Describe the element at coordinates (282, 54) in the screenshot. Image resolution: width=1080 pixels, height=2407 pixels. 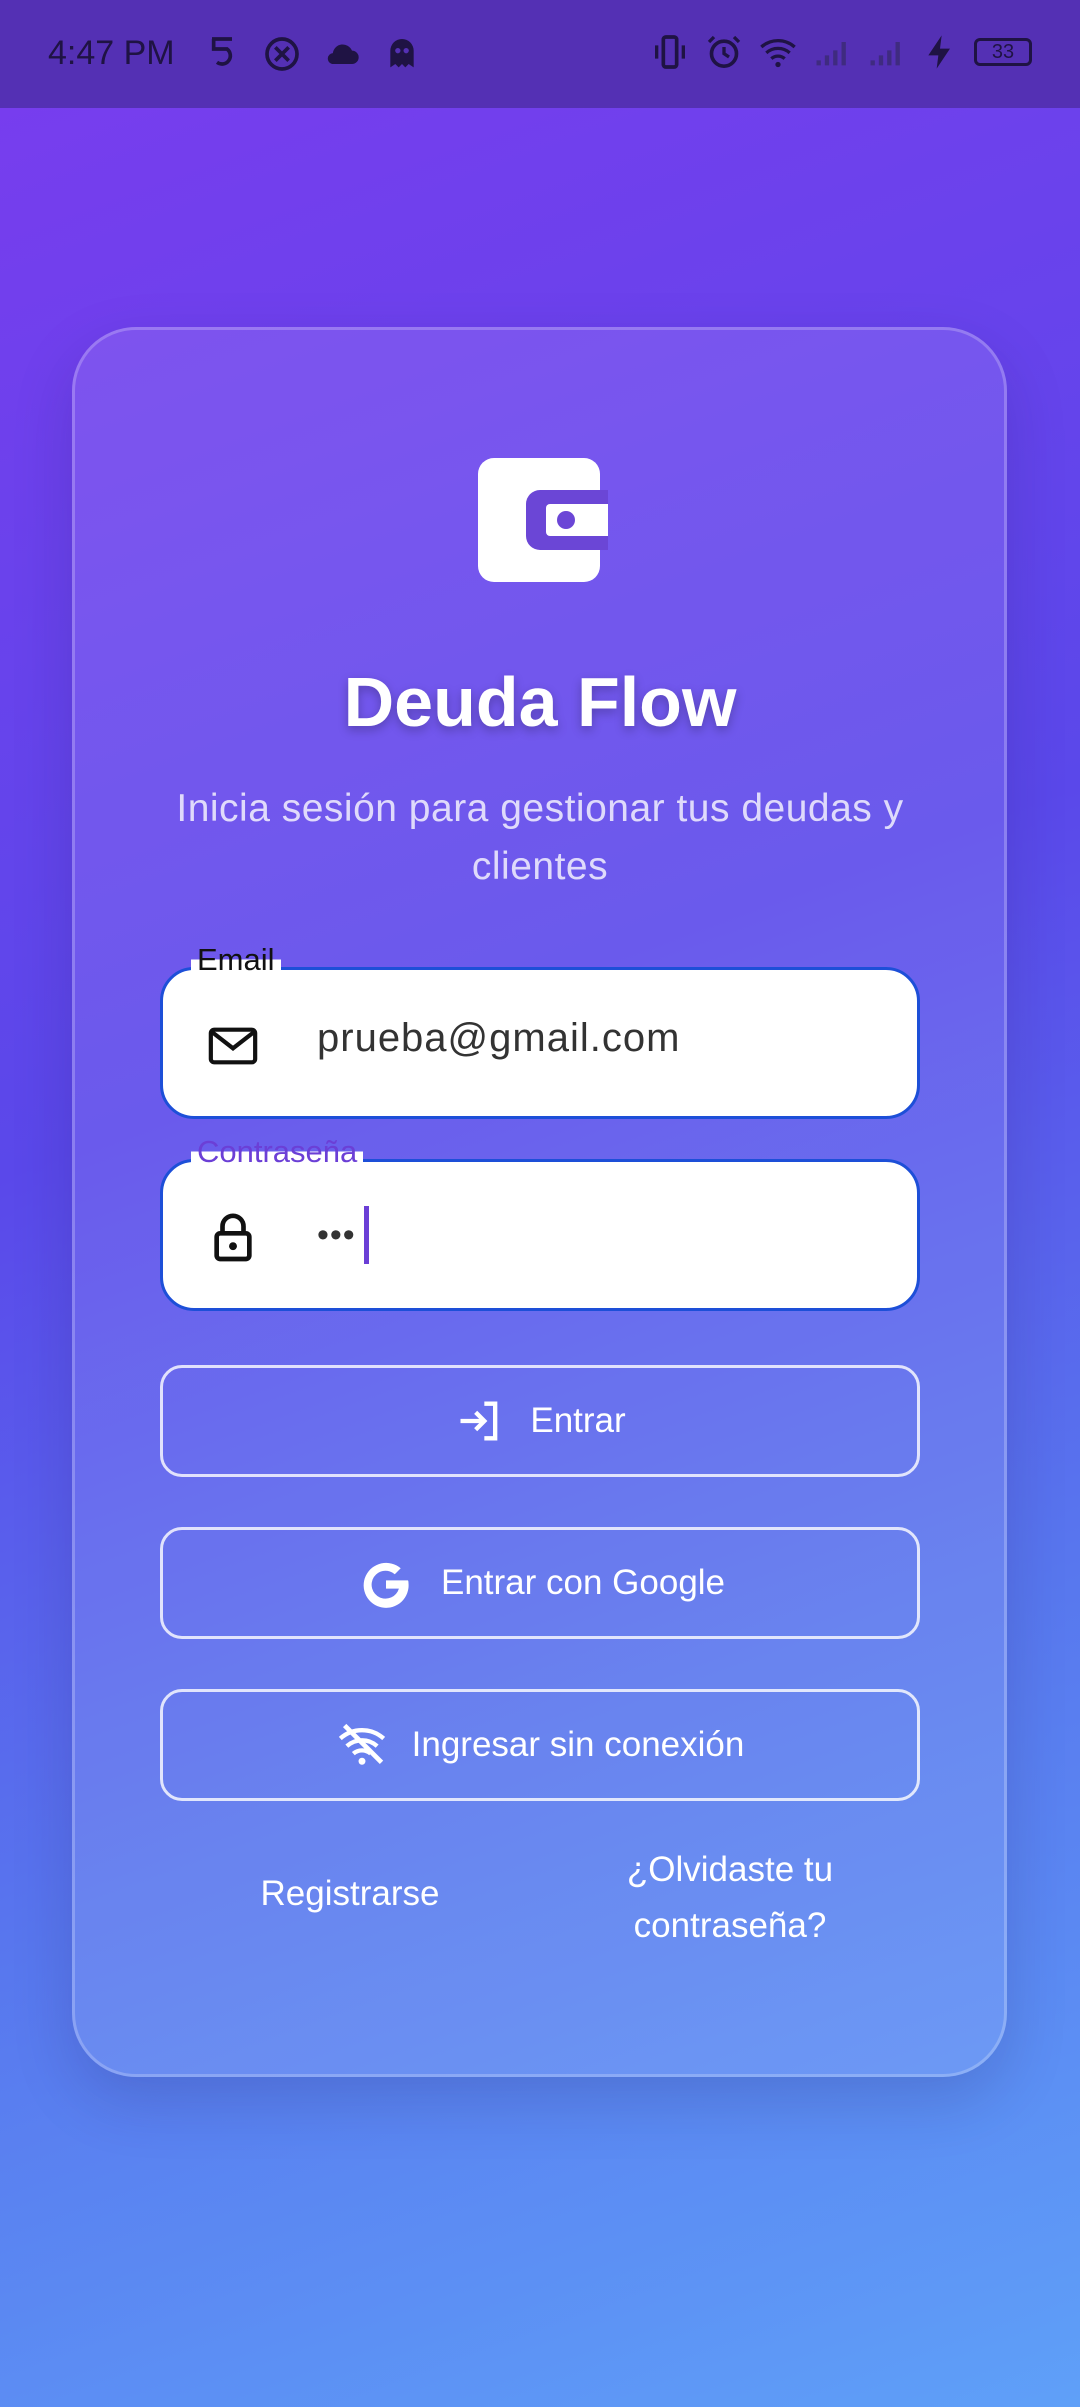
I see `close-circle-icon` at that location.